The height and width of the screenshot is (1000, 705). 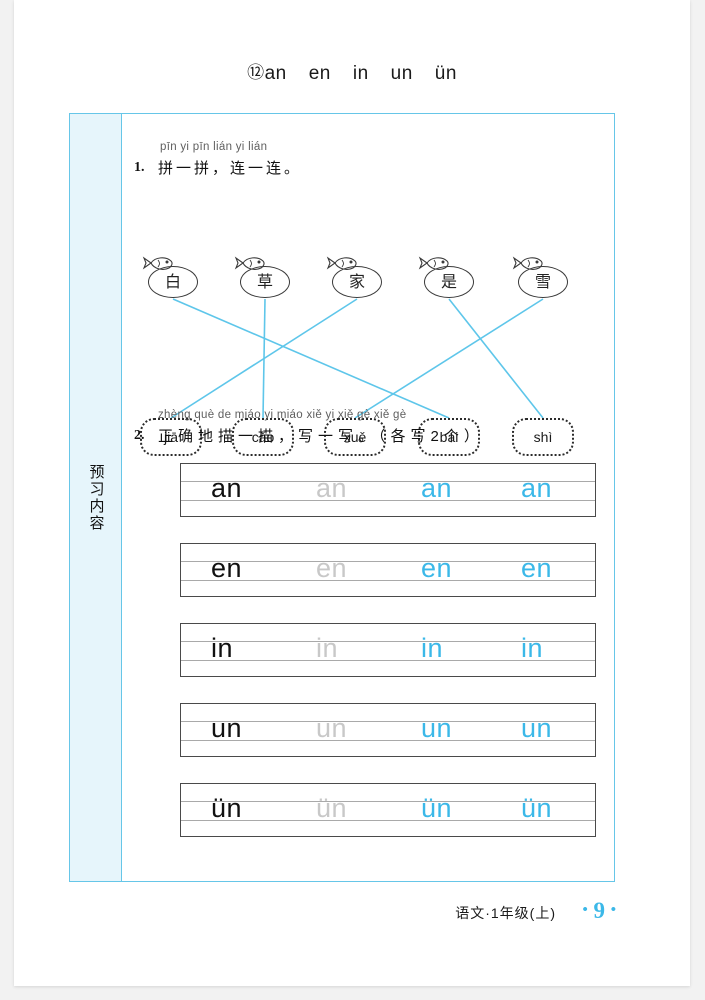 I want to click on writing-trace: ün, so click(x=331, y=809).